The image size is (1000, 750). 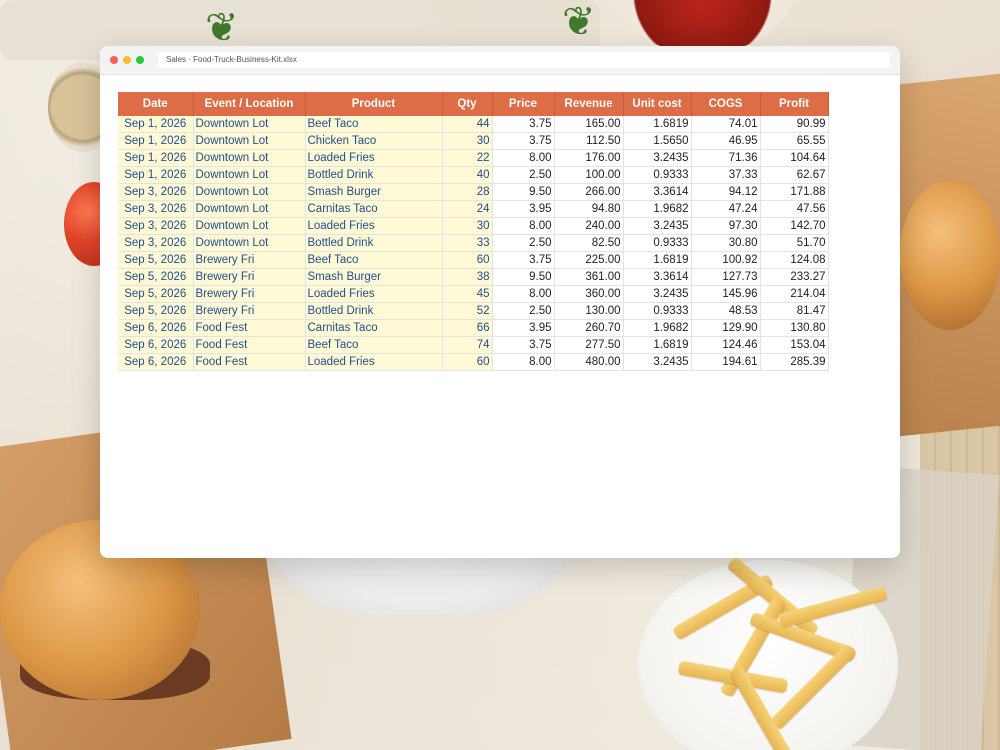 What do you see at coordinates (523, 328) in the screenshot?
I see `cell-price: 3.95` at bounding box center [523, 328].